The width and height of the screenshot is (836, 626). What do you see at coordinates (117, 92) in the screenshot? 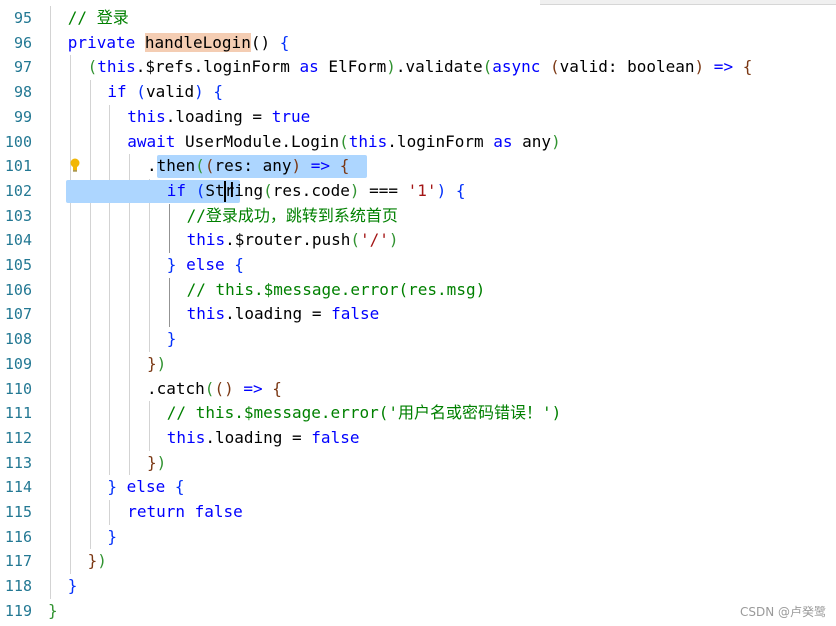
I see `code-token: if` at bounding box center [117, 92].